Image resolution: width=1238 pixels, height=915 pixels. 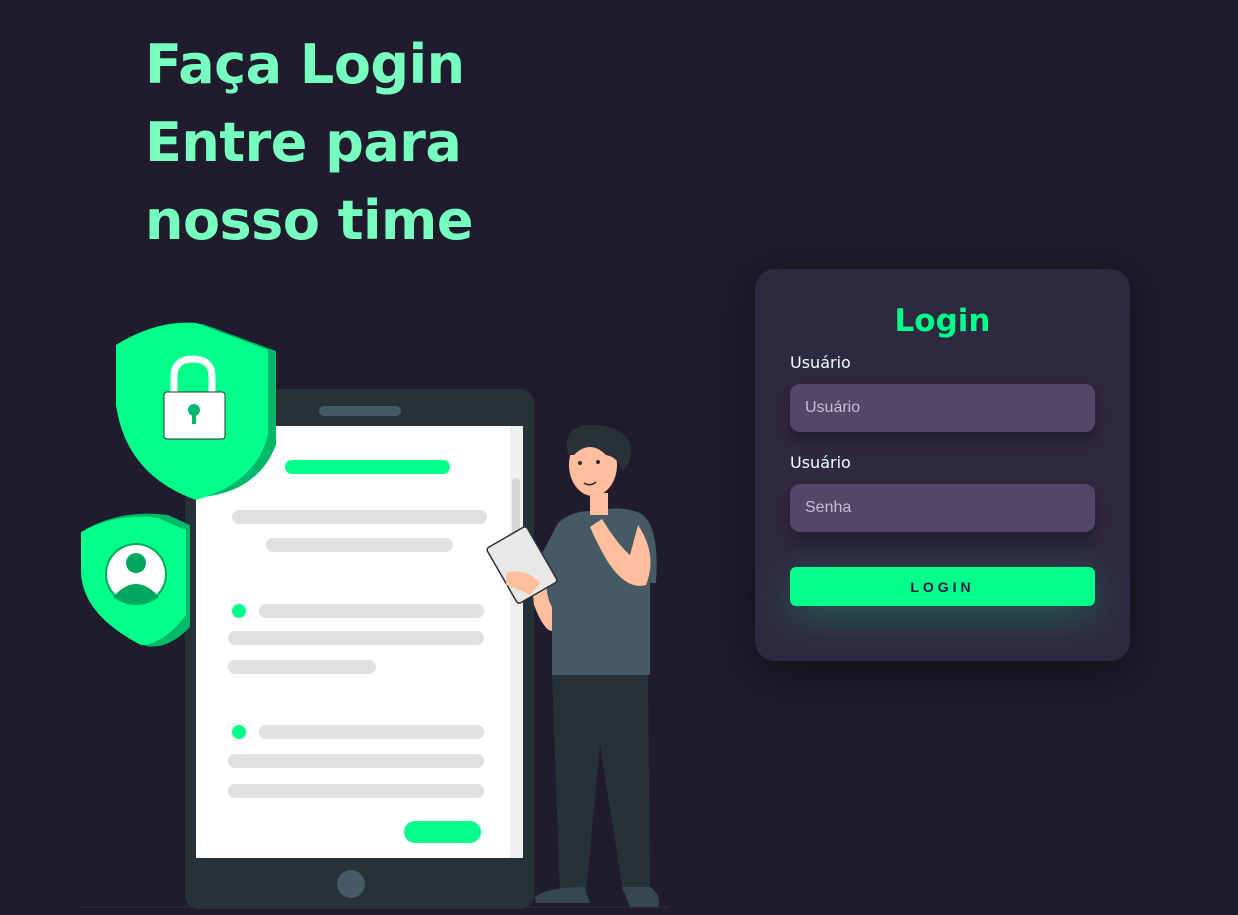 What do you see at coordinates (942, 465) in the screenshot?
I see `login-card: Login Usuário Usuário Login` at bounding box center [942, 465].